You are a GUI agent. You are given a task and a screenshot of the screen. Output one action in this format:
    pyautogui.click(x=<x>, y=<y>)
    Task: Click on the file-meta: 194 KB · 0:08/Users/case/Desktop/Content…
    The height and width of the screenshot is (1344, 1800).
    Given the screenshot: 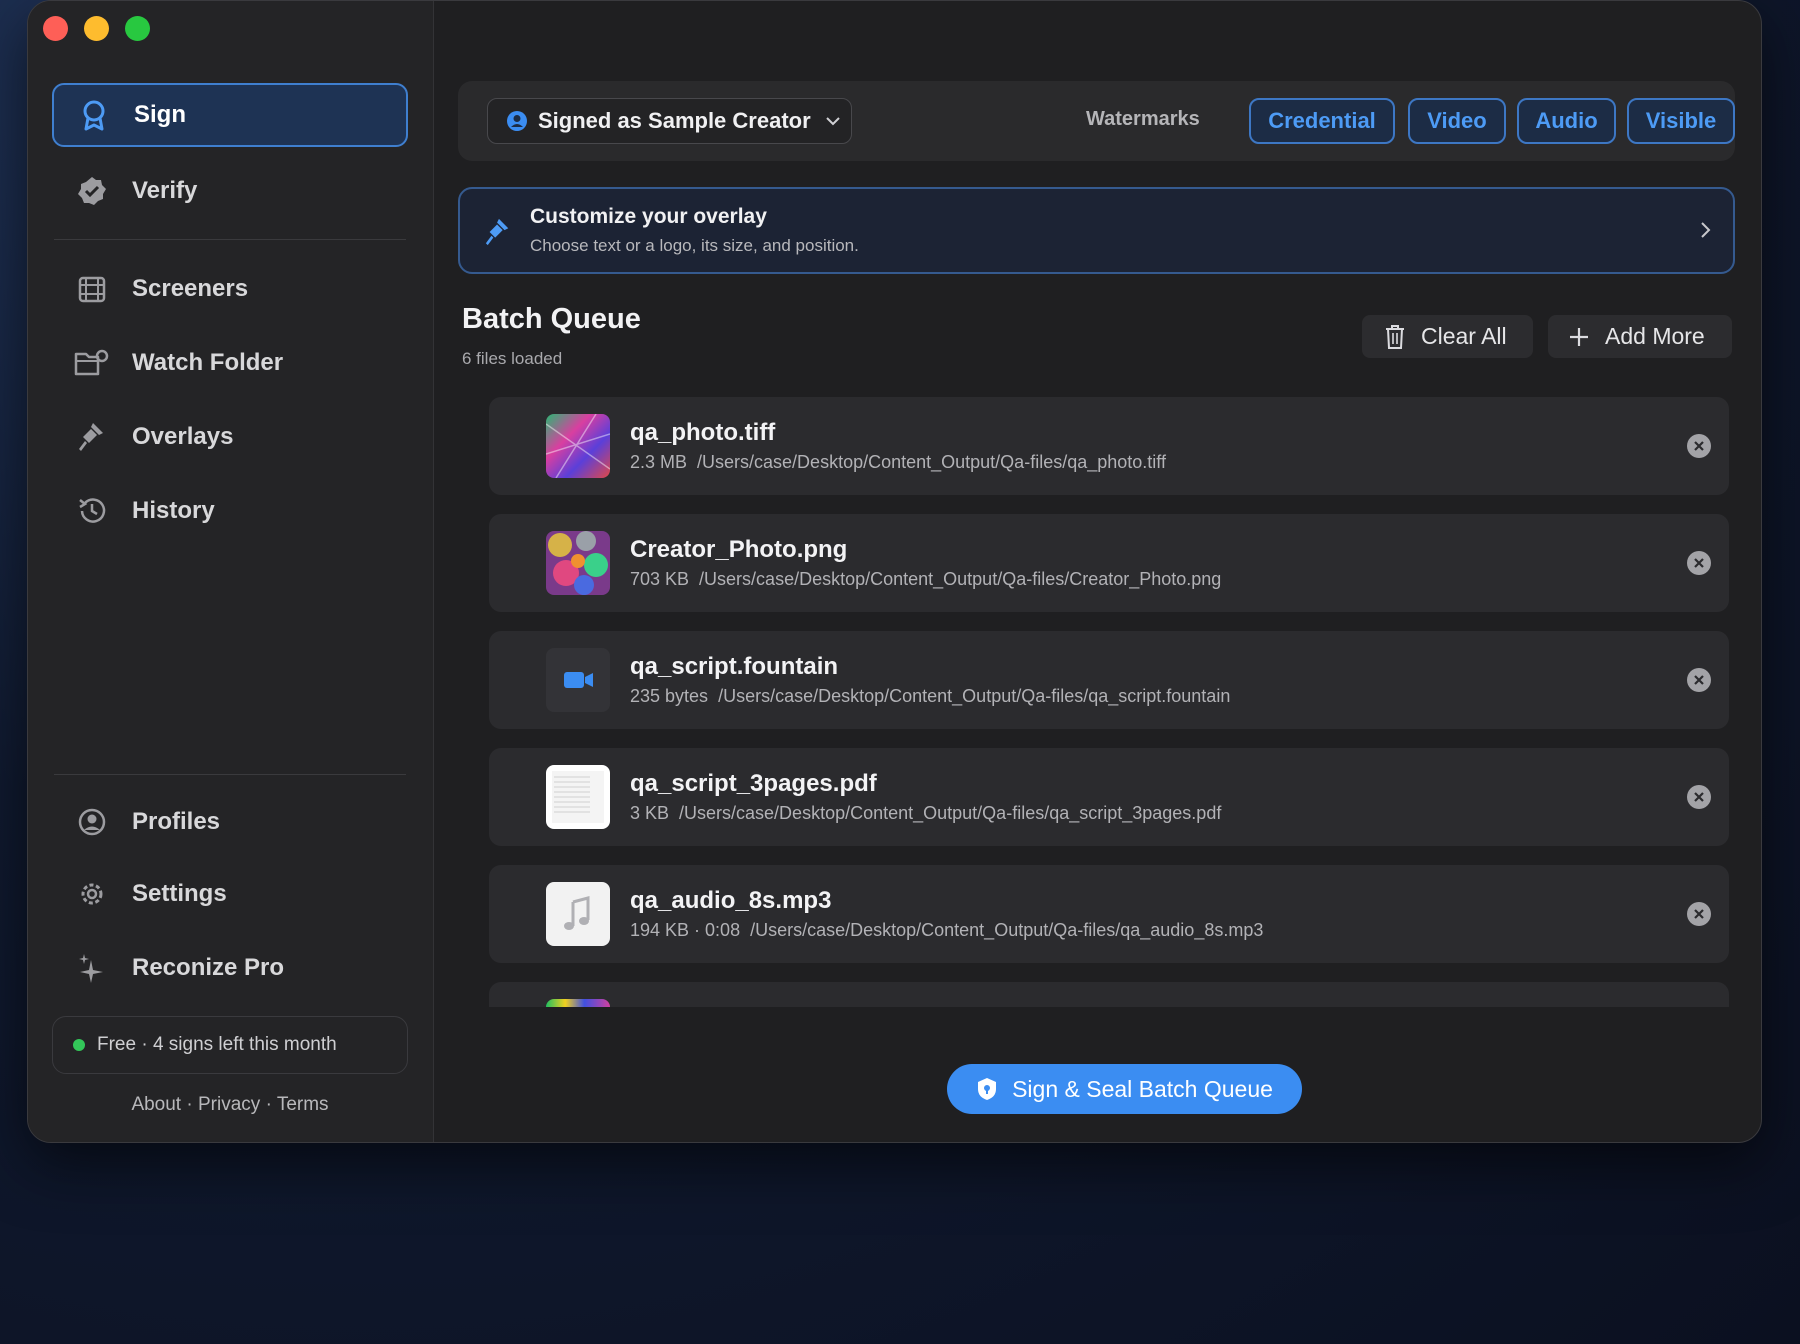 What is the action you would take?
    pyautogui.click(x=946, y=930)
    